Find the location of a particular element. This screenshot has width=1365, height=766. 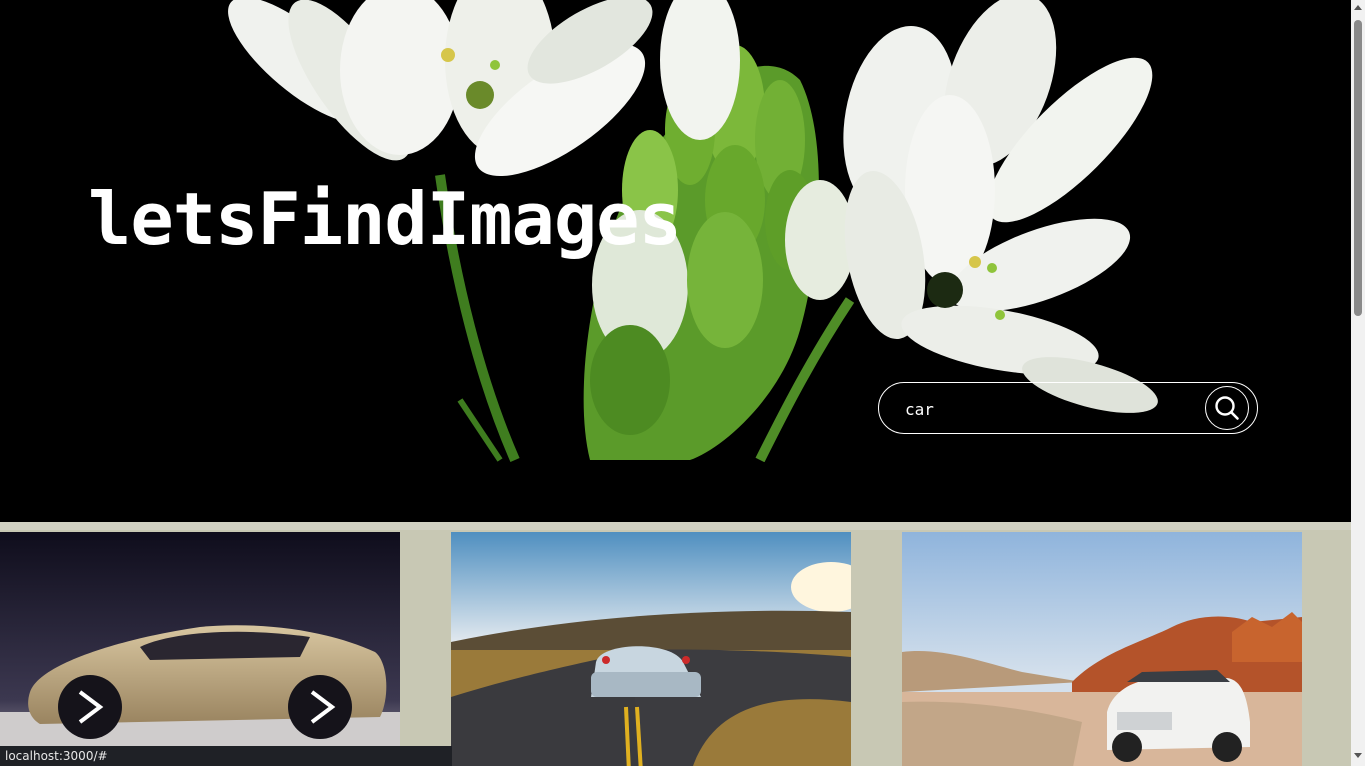

suv-desert-image is located at coordinates (1102, 649).